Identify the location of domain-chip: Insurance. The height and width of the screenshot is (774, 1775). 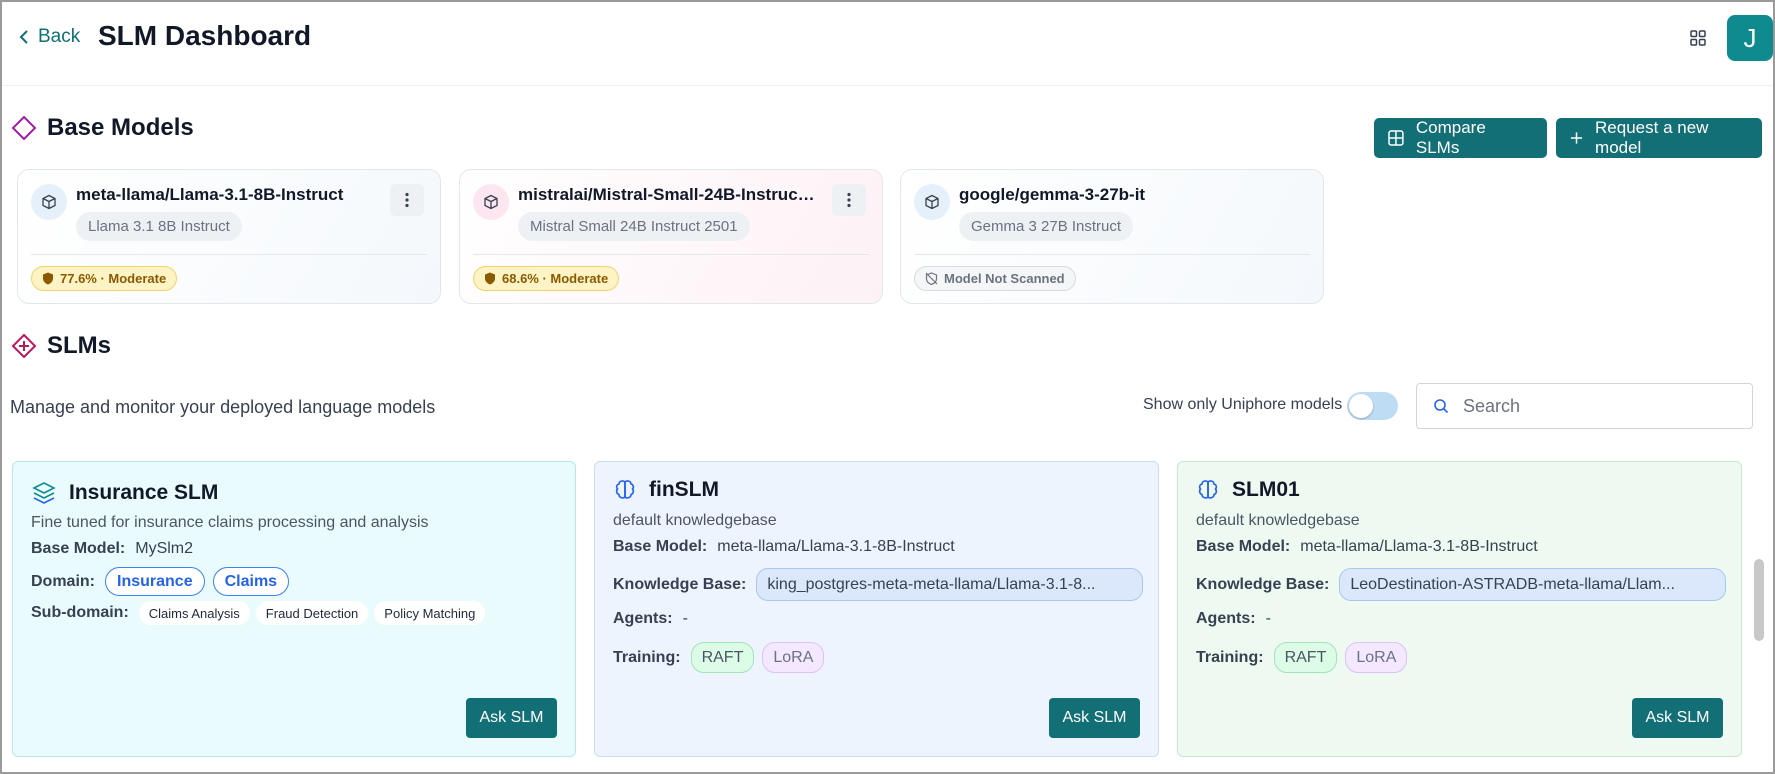
(155, 581).